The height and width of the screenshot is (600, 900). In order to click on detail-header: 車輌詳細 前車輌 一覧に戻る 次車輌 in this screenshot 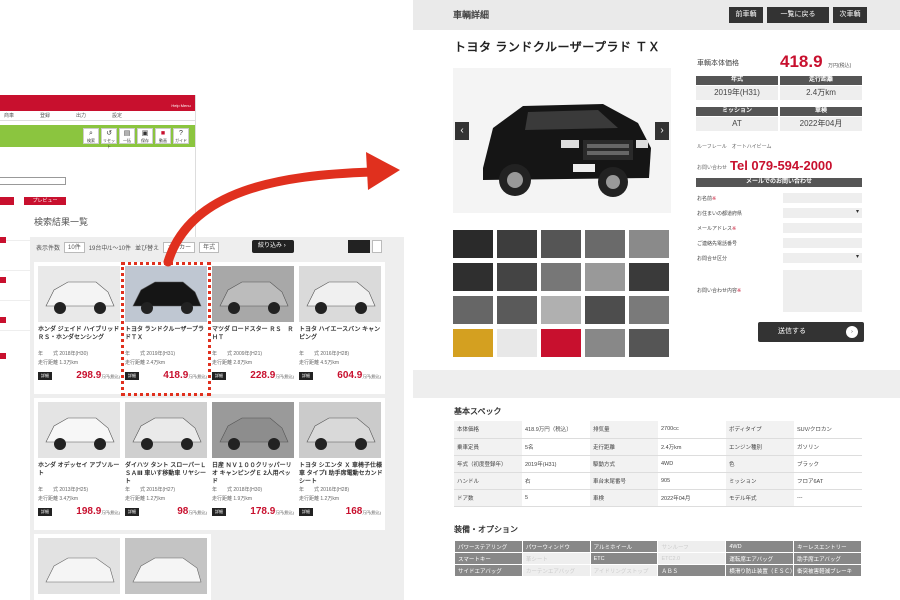, I will do `click(656, 15)`.